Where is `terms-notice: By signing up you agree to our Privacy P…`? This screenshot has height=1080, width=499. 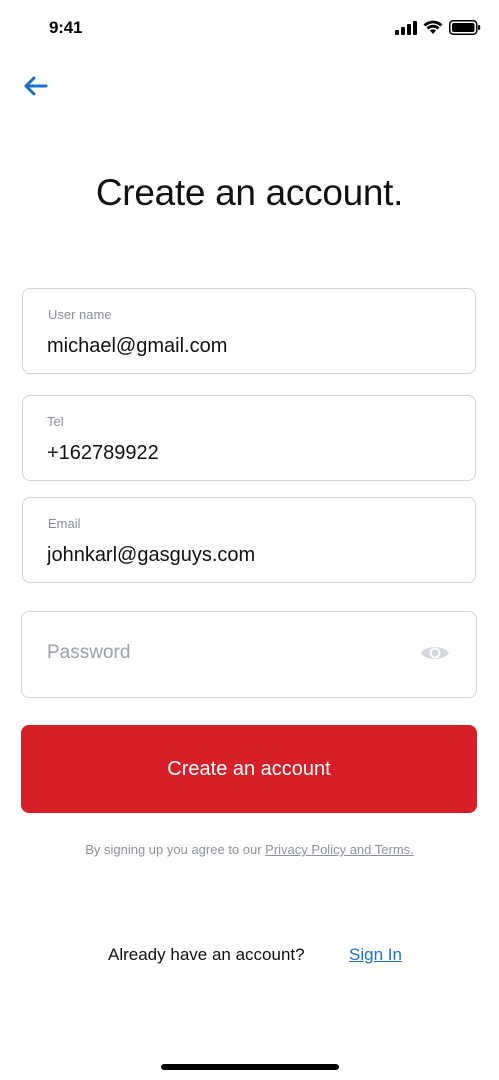 terms-notice: By signing up you agree to our Privacy P… is located at coordinates (249, 849).